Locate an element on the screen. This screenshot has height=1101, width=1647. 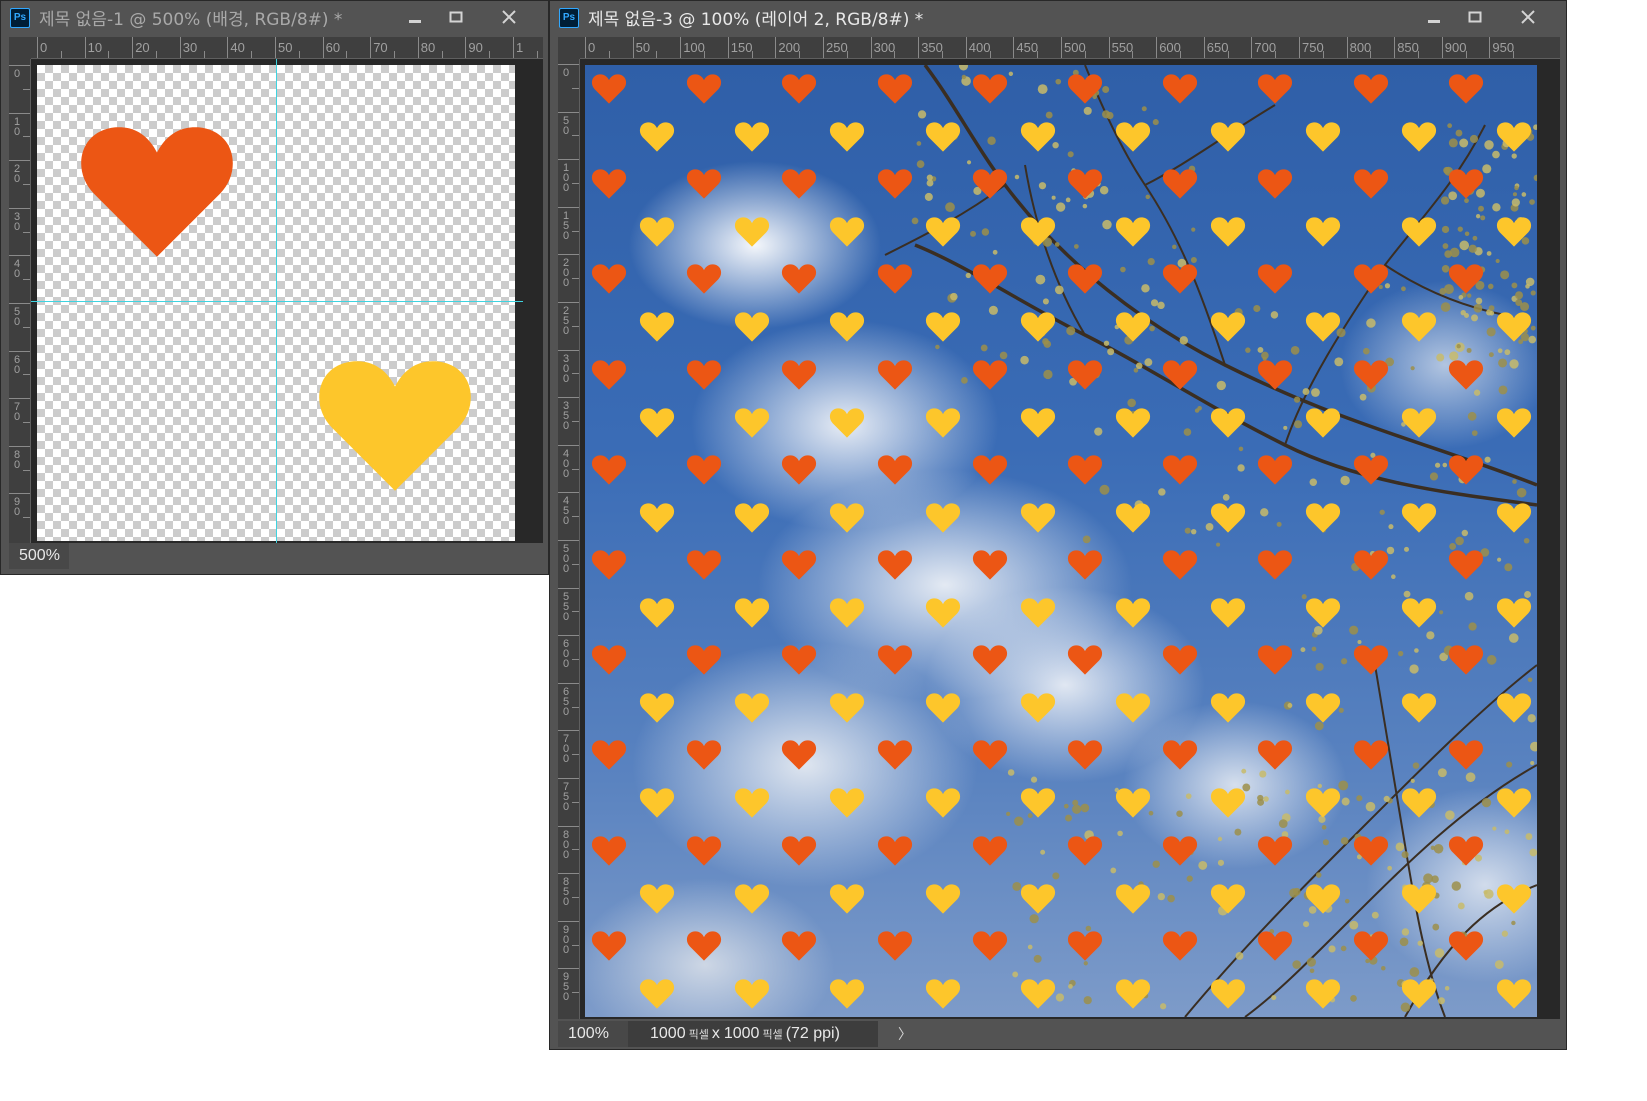
ruler-tick-label: 80 is located at coordinates (428, 47).